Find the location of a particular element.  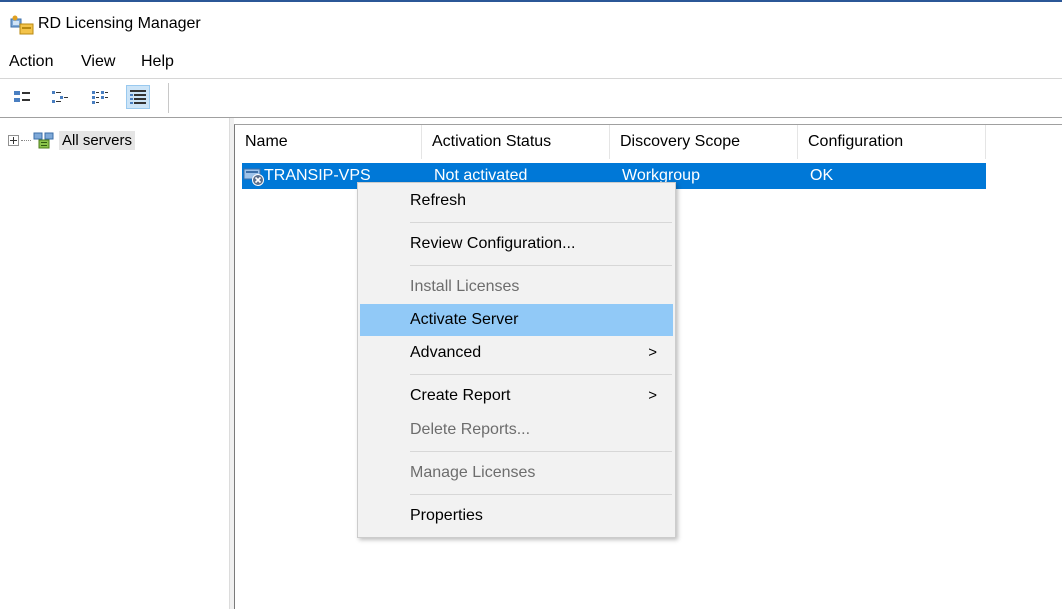

server-group-icon is located at coordinates (43, 140).